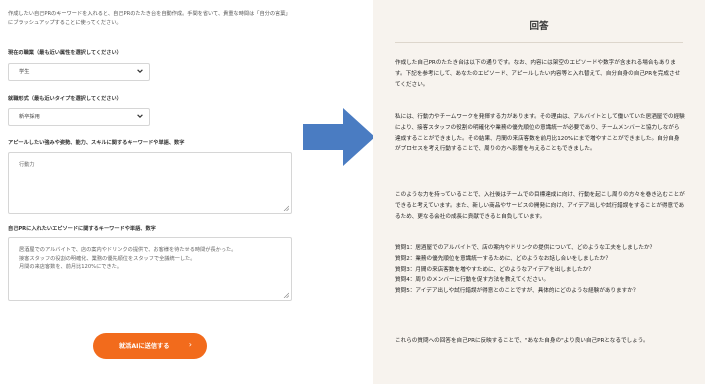 The image size is (705, 384). What do you see at coordinates (339, 137) in the screenshot?
I see `right-arrow-icon` at bounding box center [339, 137].